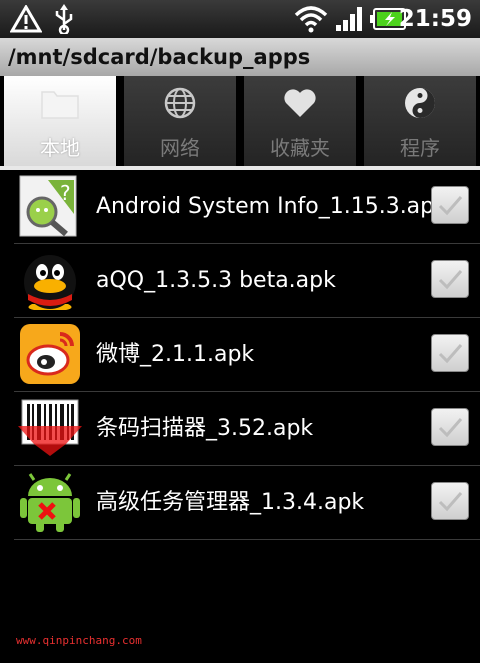 Image resolution: width=480 pixels, height=663 pixels. I want to click on file-name: 微博_2.1.1.apk, so click(175, 354).